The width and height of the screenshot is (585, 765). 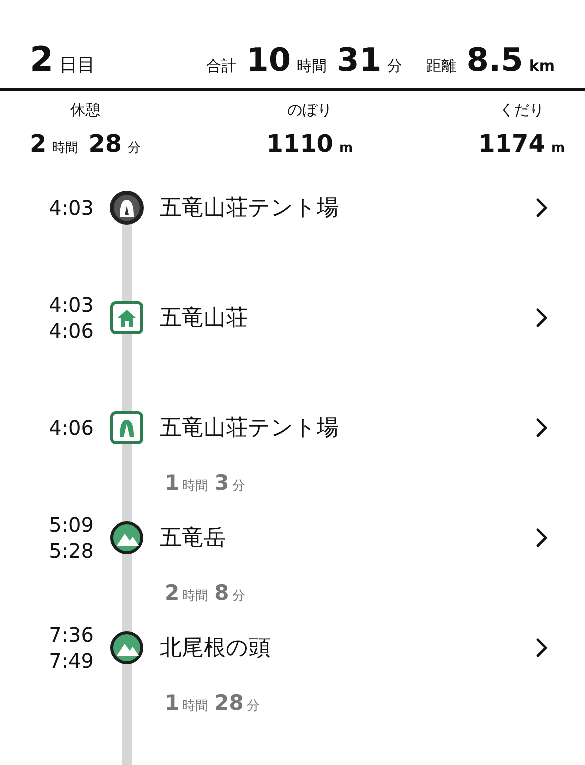 I want to click on stop-name: 五竜岳, so click(x=193, y=539).